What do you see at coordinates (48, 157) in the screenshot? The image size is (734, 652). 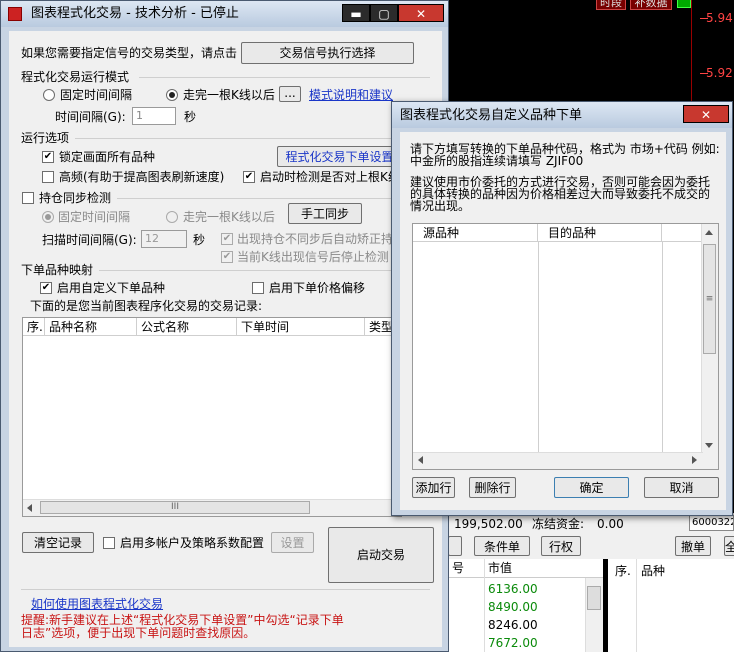 I see `lock-symbols-checkbox: ✔` at bounding box center [48, 157].